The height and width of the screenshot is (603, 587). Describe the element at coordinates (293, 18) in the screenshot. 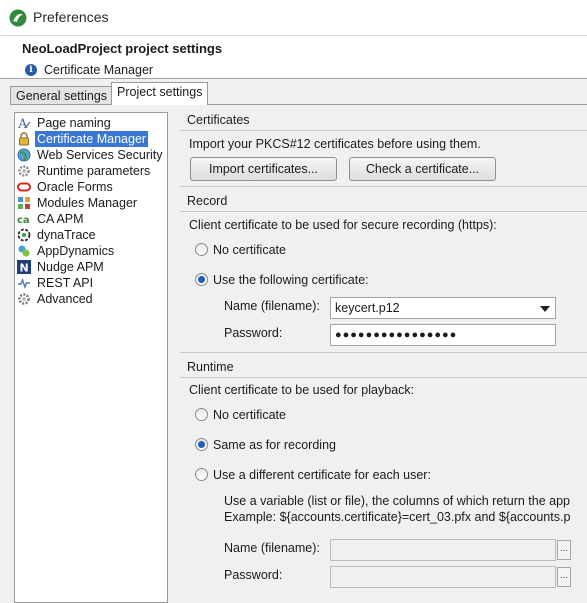

I see `title-bar: Preferences` at that location.